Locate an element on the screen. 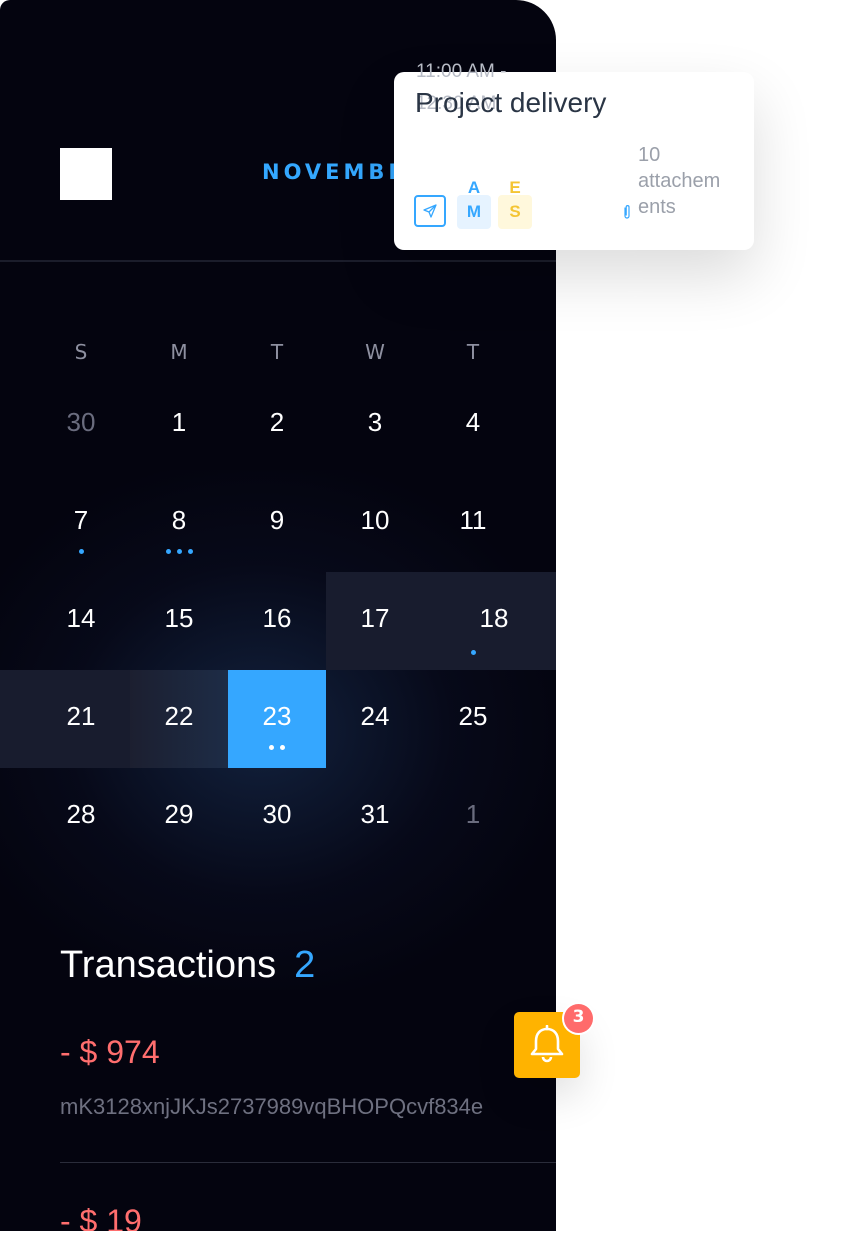 The image size is (845, 1239). day-cell-range: 18 is located at coordinates (490, 621).